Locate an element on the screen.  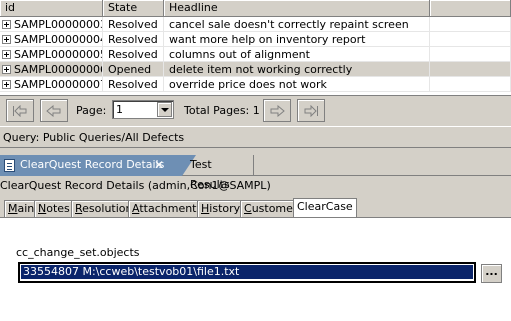
tab-label: ClearQuest Record Details is located at coordinates (92, 164).